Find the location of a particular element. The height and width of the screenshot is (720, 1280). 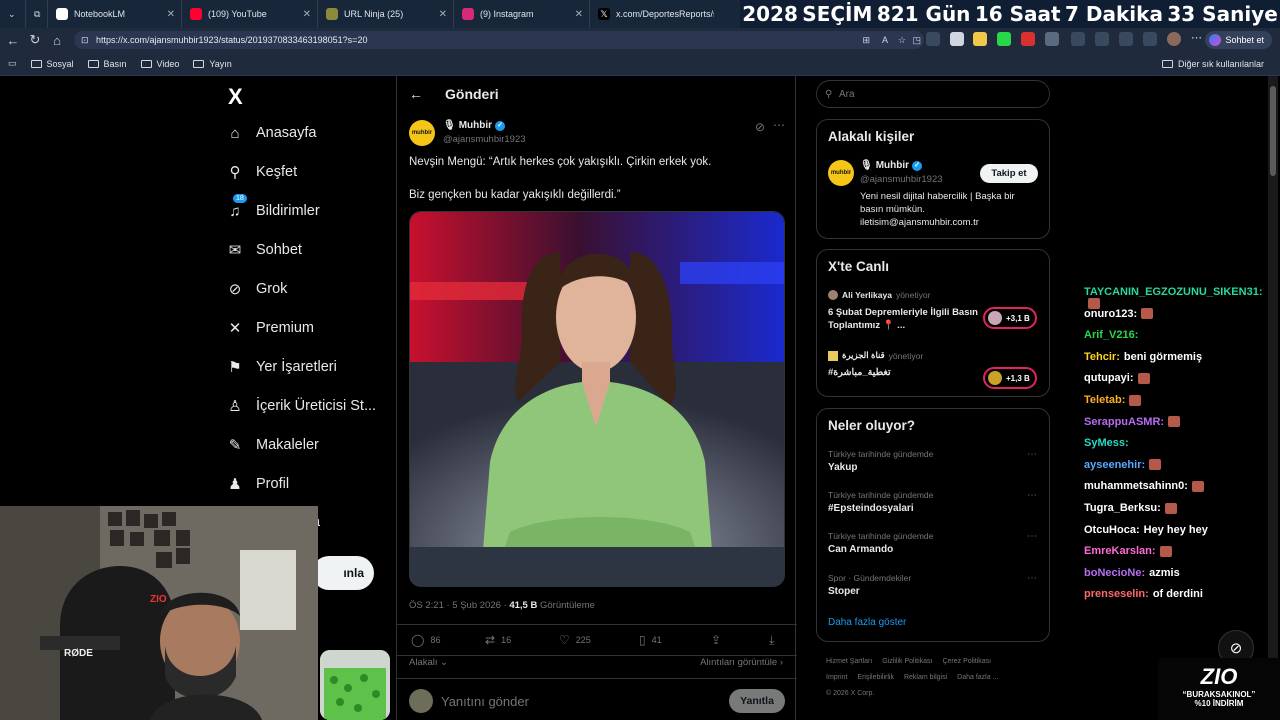

footer-link: Erişilebilirlik is located at coordinates (875, 677).